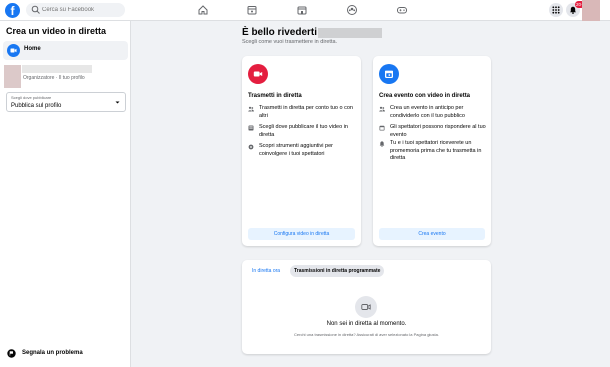 The width and height of the screenshot is (610, 367). Describe the element at coordinates (12, 76) in the screenshot. I see `profile-avatar` at that location.